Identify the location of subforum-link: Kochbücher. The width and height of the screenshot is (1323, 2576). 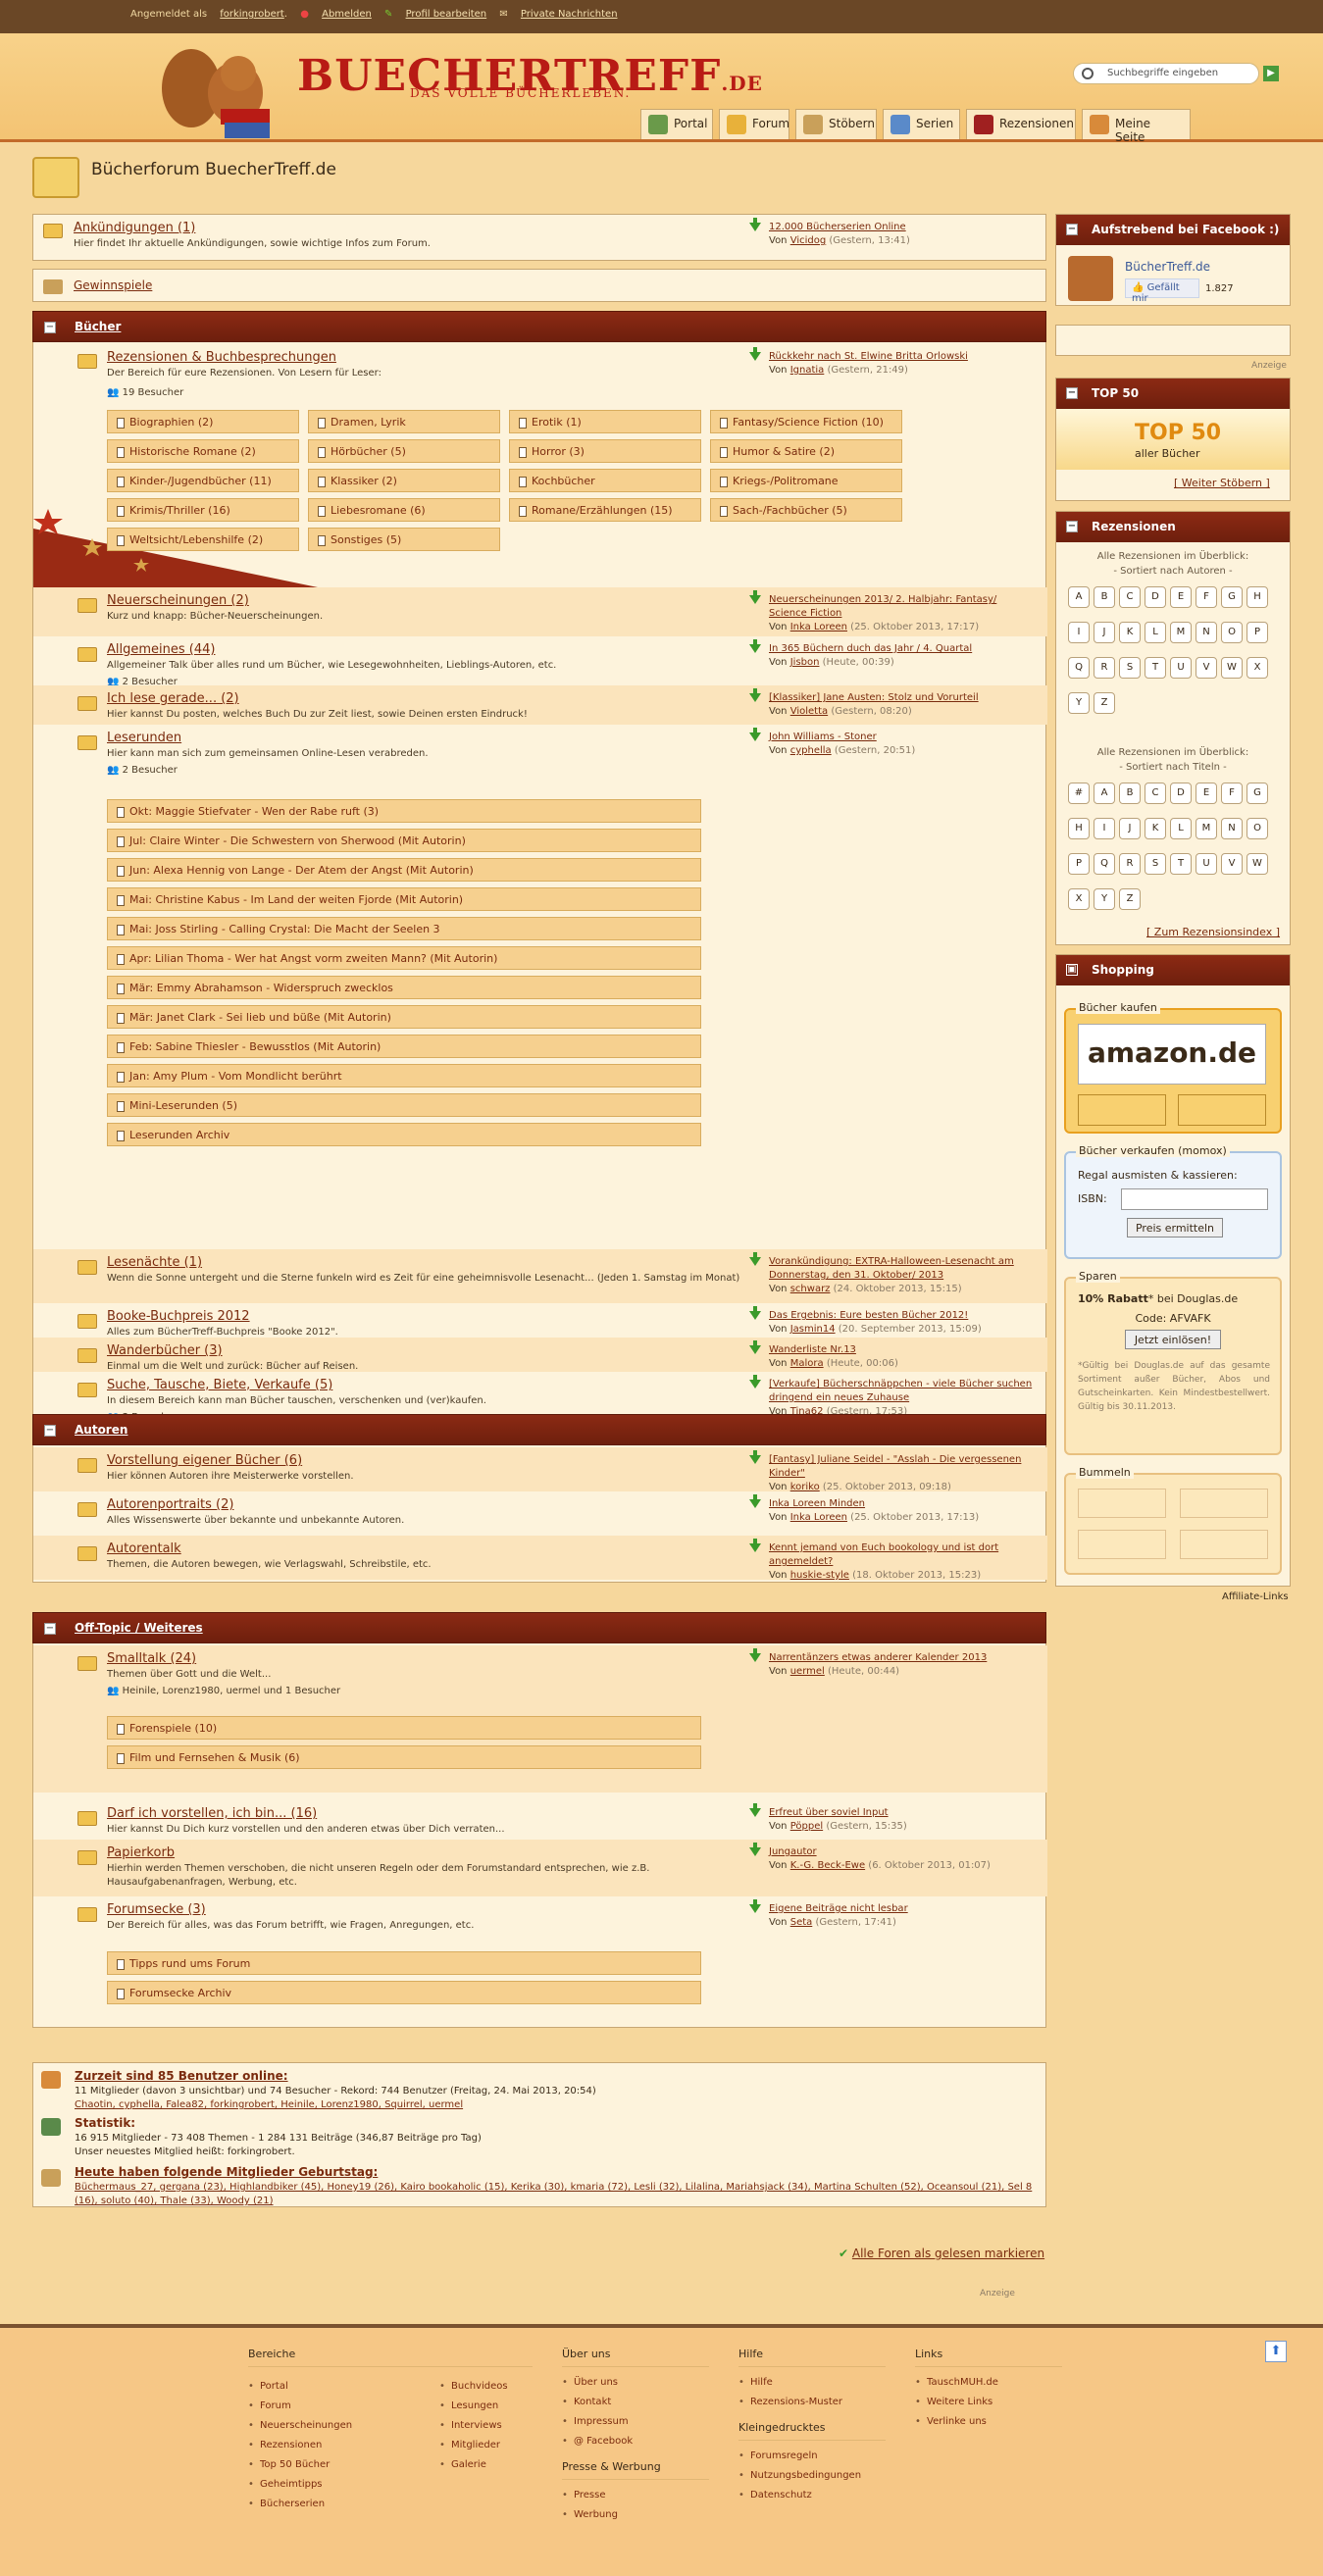
(605, 481).